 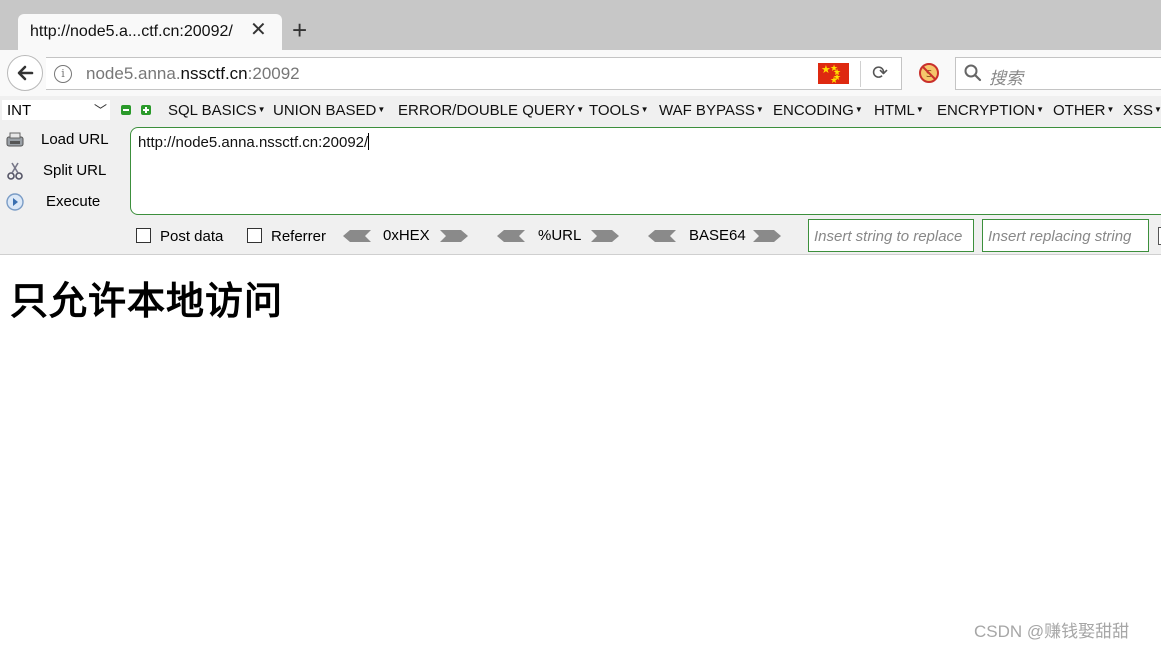 I want to click on browser-tab: http://node5.a...ctf.cn:20092/ ✕, so click(x=150, y=32).